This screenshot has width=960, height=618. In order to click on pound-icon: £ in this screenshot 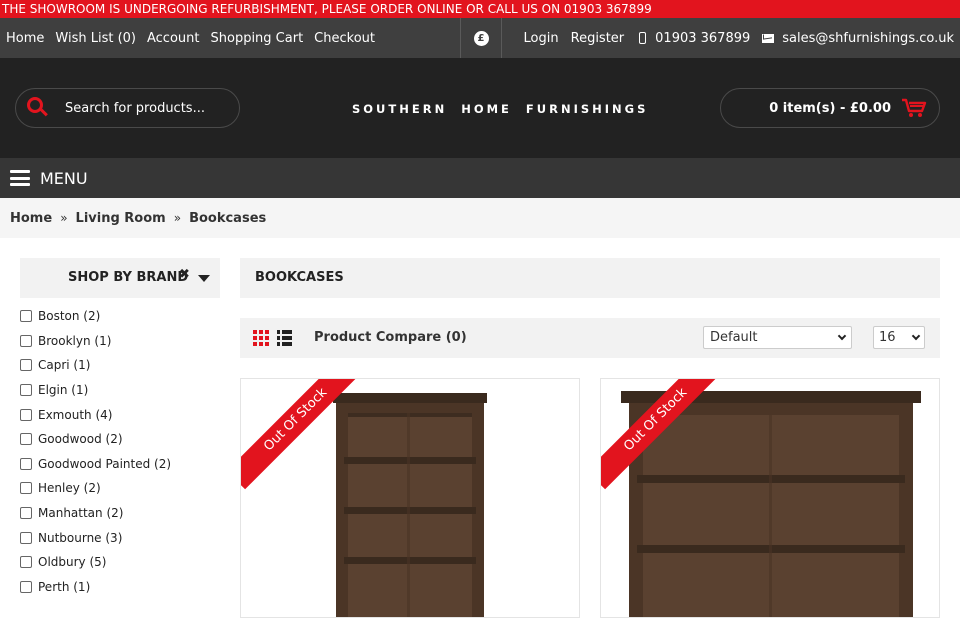, I will do `click(481, 38)`.